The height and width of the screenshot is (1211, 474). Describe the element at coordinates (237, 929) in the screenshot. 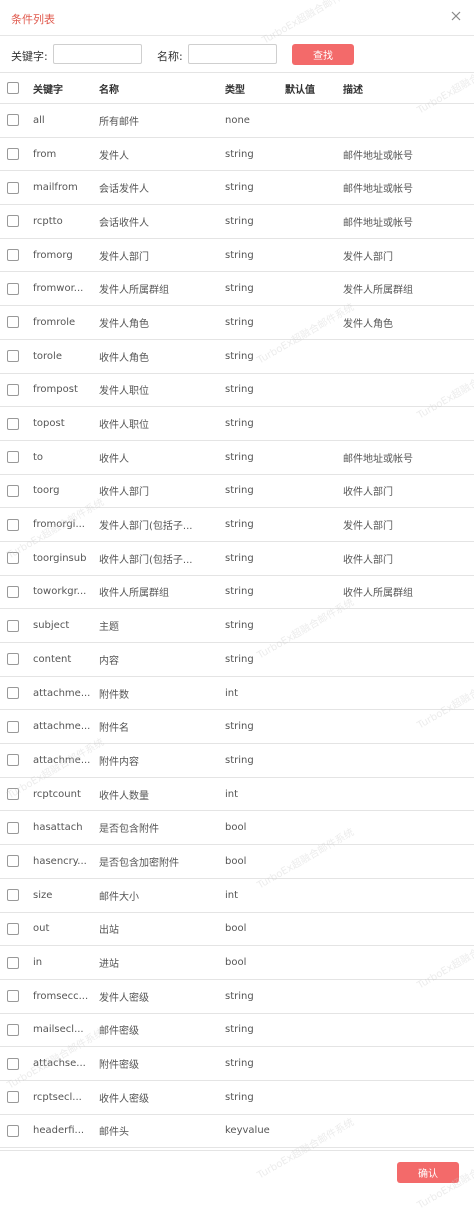

I see `table-row: out 出站 bool` at that location.